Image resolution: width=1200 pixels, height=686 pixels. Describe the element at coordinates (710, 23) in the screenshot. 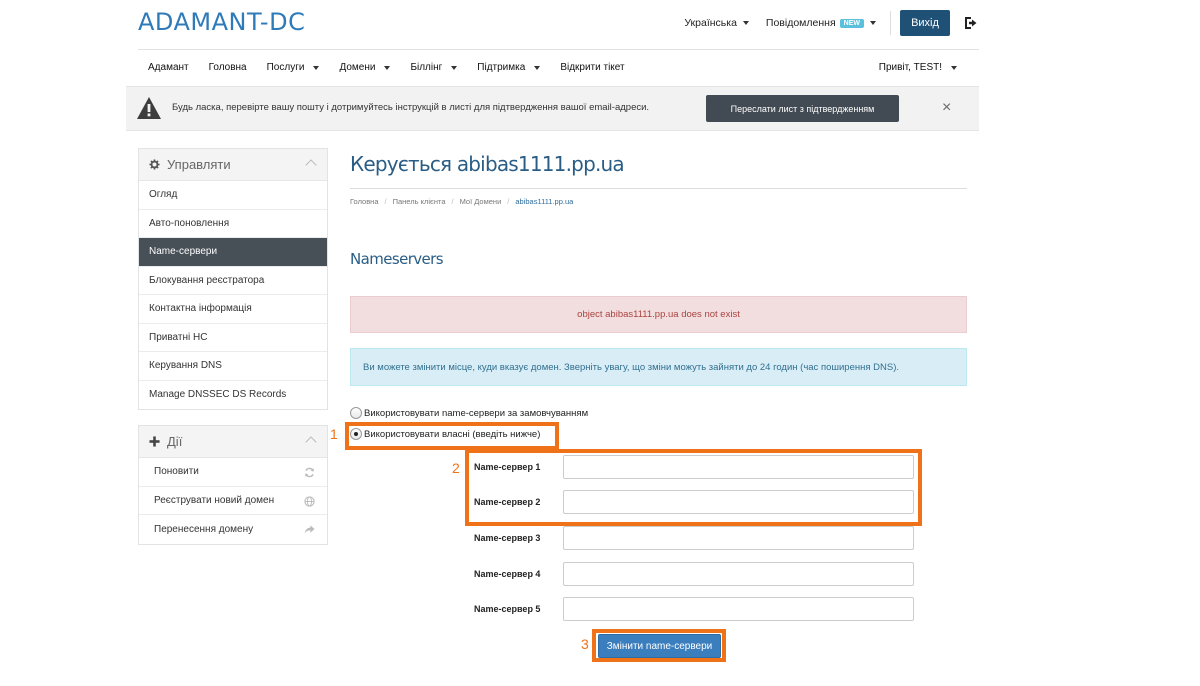

I see `language-label: Українська` at that location.